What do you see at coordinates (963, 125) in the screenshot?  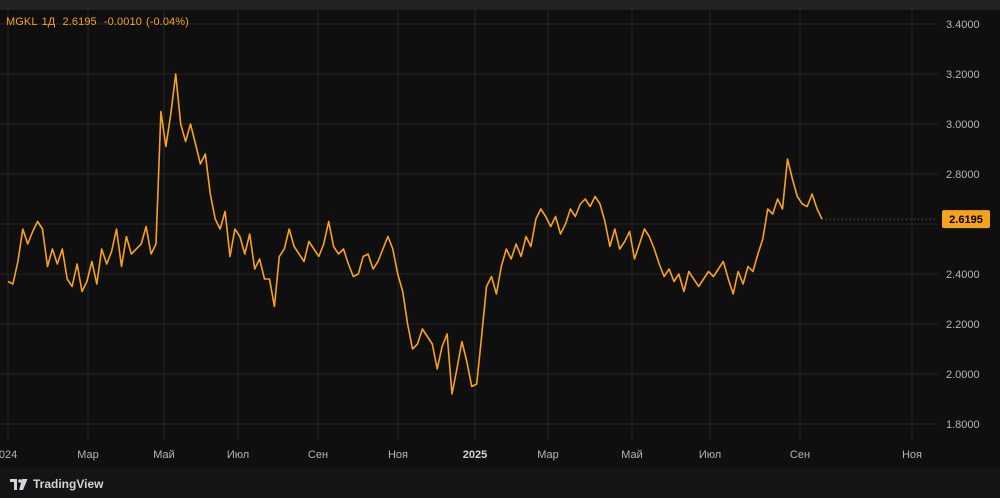 I see `y-tick-label: 3.0000` at bounding box center [963, 125].